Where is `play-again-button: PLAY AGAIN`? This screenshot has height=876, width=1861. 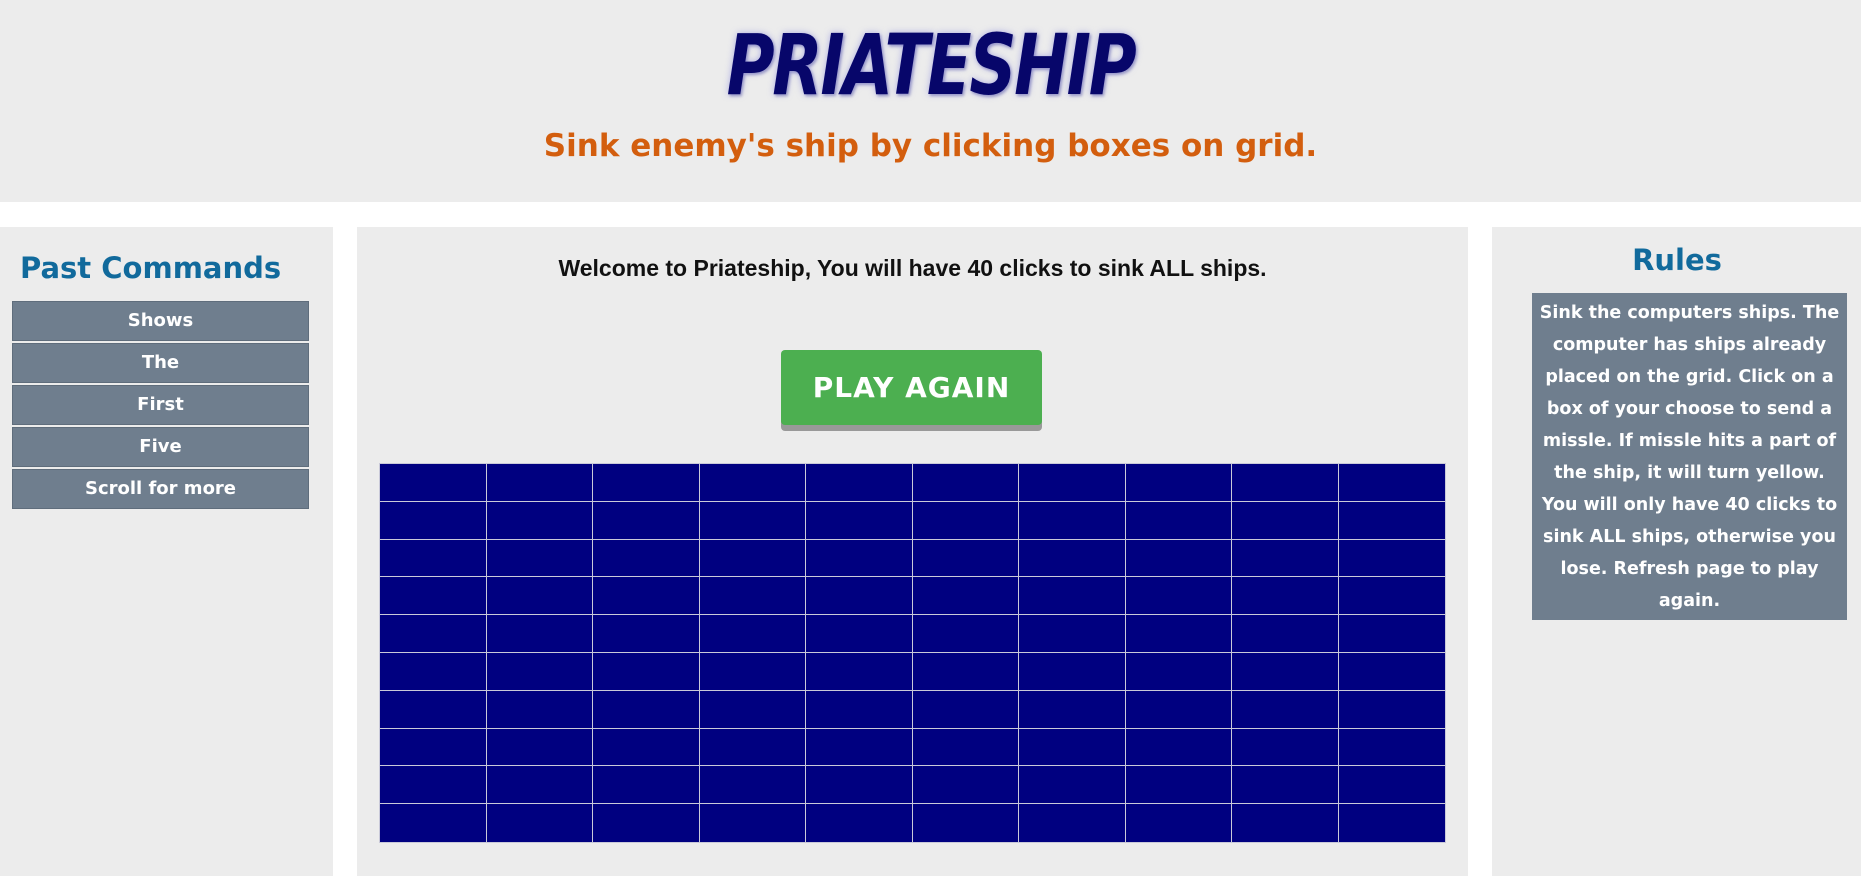
play-again-button: PLAY AGAIN is located at coordinates (911, 387).